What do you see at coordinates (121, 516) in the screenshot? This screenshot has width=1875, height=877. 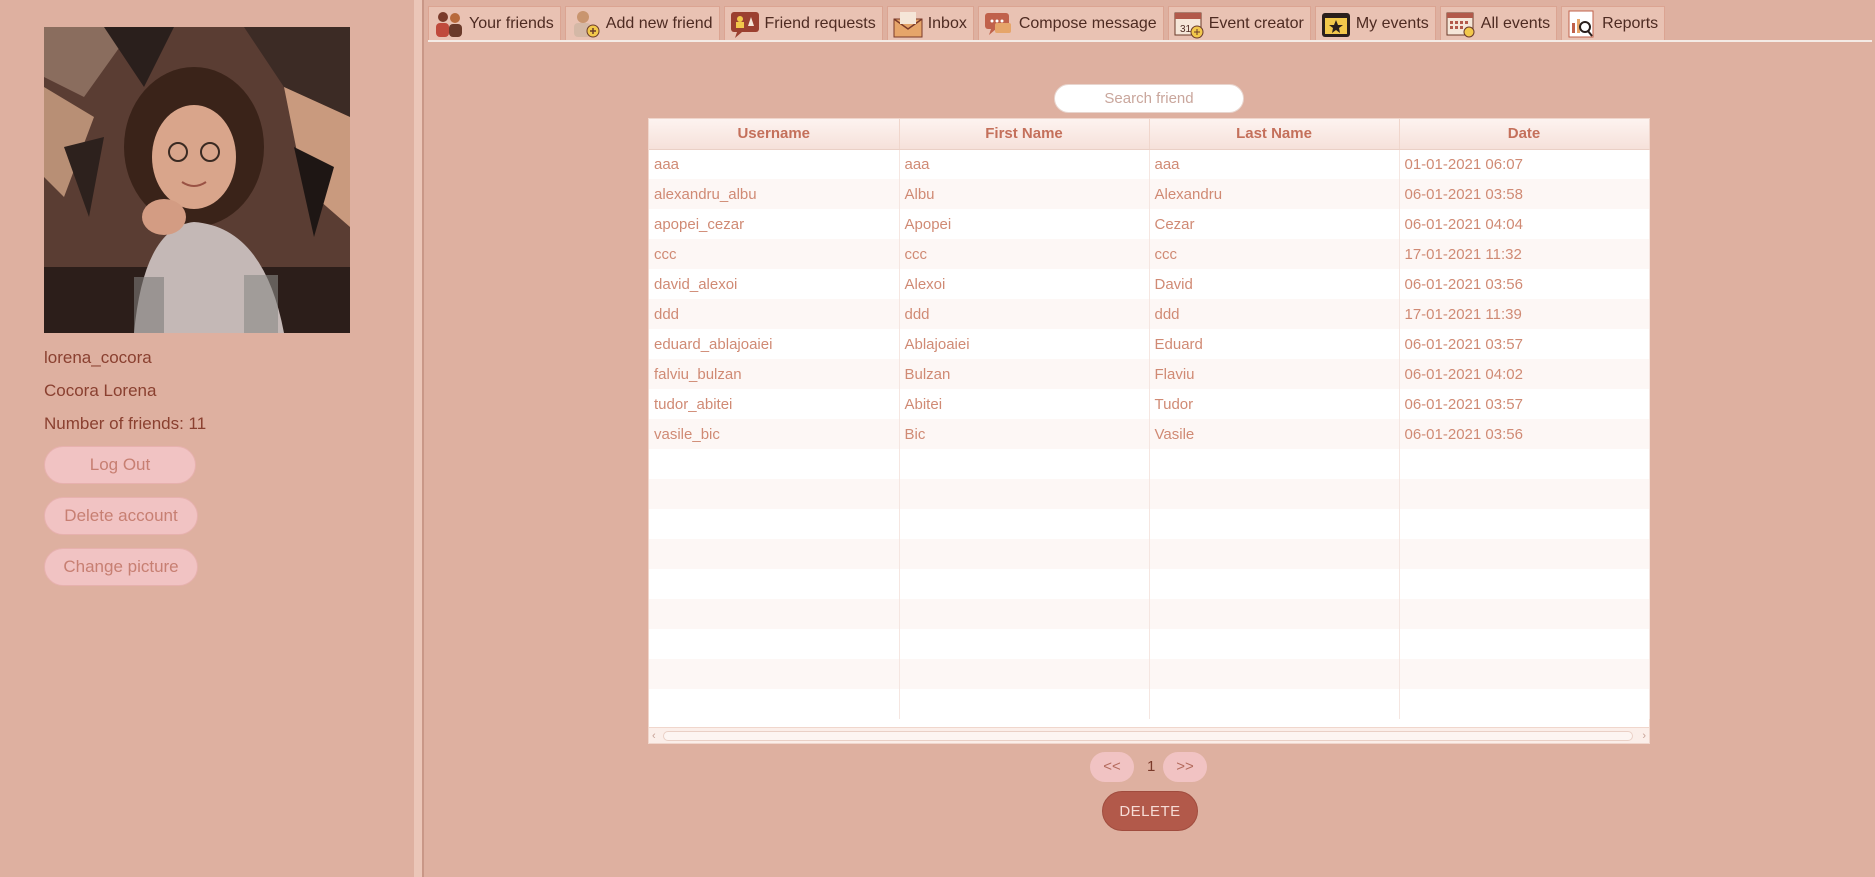 I see `delete-account-button: Delete account` at bounding box center [121, 516].